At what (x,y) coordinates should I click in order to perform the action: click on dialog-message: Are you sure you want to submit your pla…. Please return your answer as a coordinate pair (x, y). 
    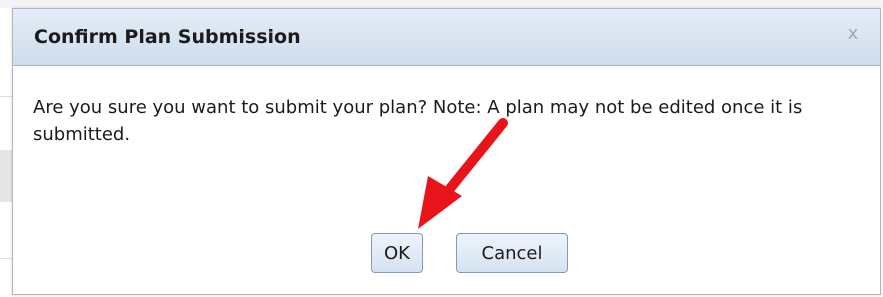
    Looking at the image, I should click on (418, 121).